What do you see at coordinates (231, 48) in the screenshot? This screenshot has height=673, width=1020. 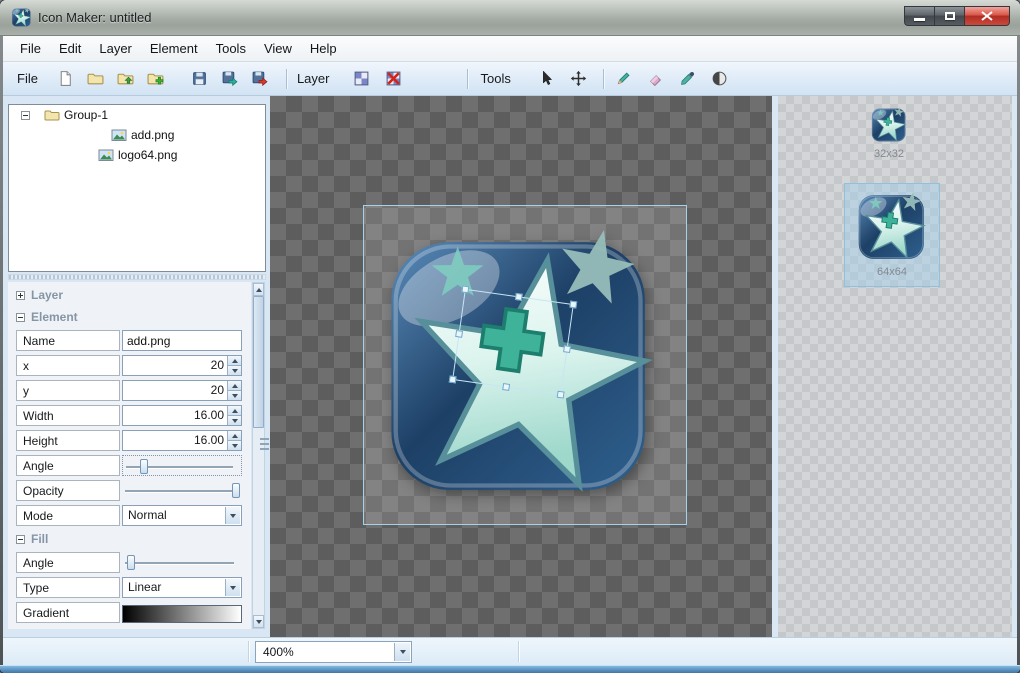 I see `menu-tools: Tools` at bounding box center [231, 48].